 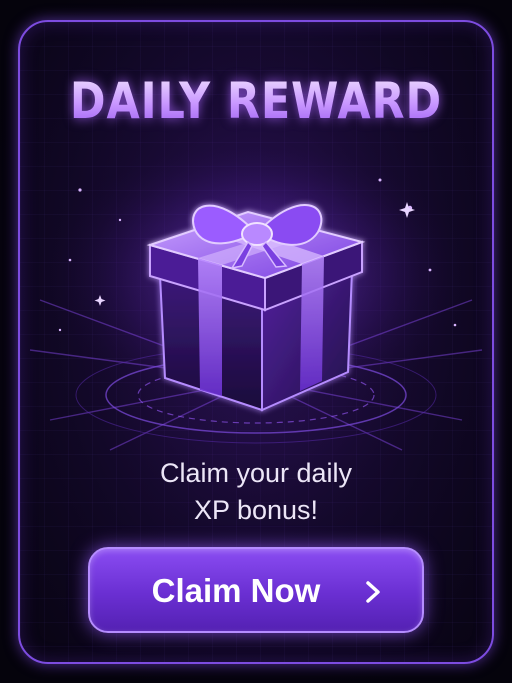 What do you see at coordinates (256, 473) in the screenshot?
I see `reward-description-line-1: Claim your daily` at bounding box center [256, 473].